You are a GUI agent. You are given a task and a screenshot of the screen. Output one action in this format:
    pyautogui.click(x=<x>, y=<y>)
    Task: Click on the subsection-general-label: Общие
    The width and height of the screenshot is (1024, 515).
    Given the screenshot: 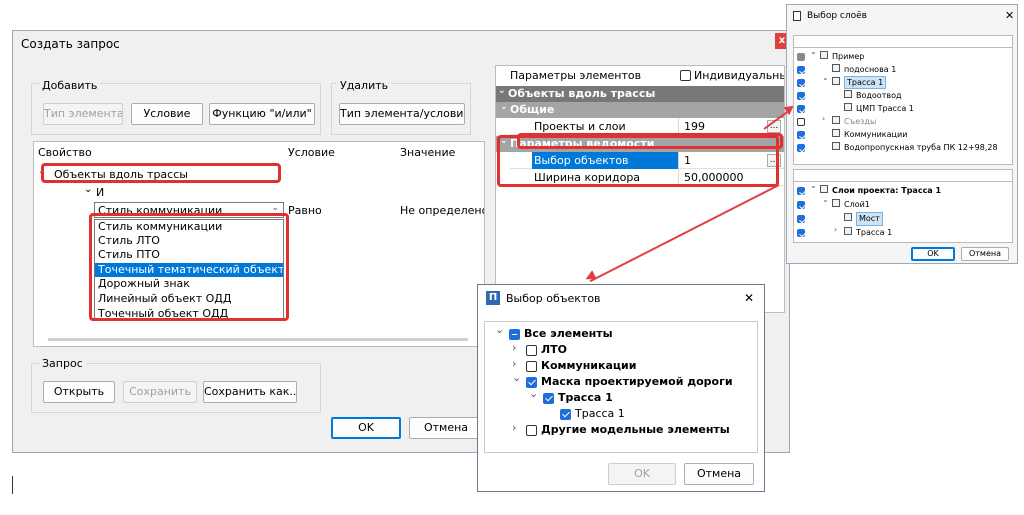 What is the action you would take?
    pyautogui.click(x=532, y=109)
    